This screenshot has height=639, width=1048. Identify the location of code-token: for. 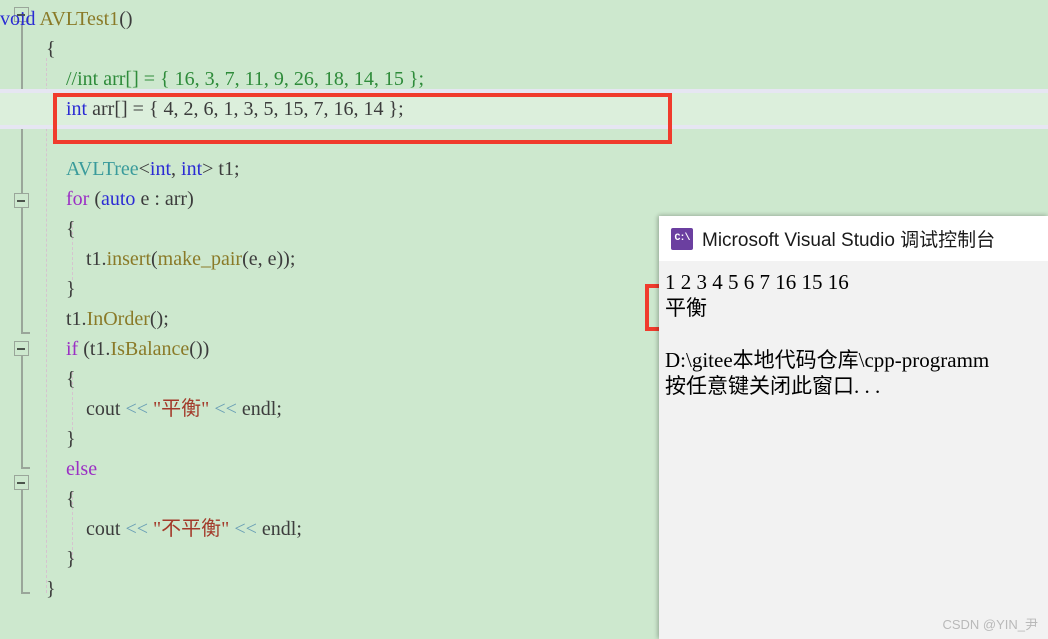
(78, 199).